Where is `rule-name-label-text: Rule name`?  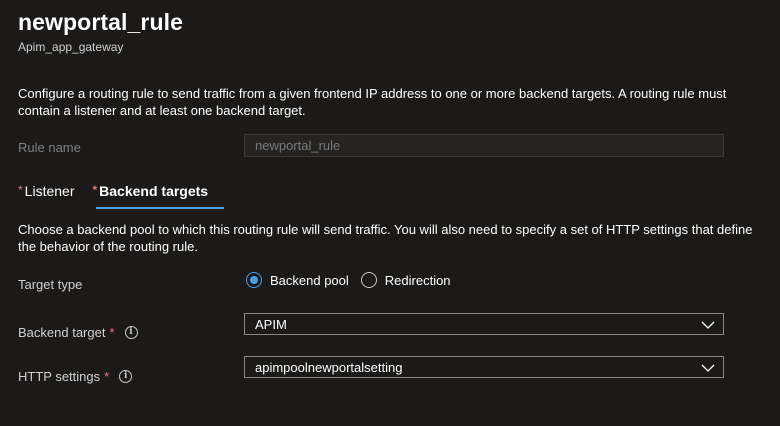 rule-name-label-text: Rule name is located at coordinates (49, 147).